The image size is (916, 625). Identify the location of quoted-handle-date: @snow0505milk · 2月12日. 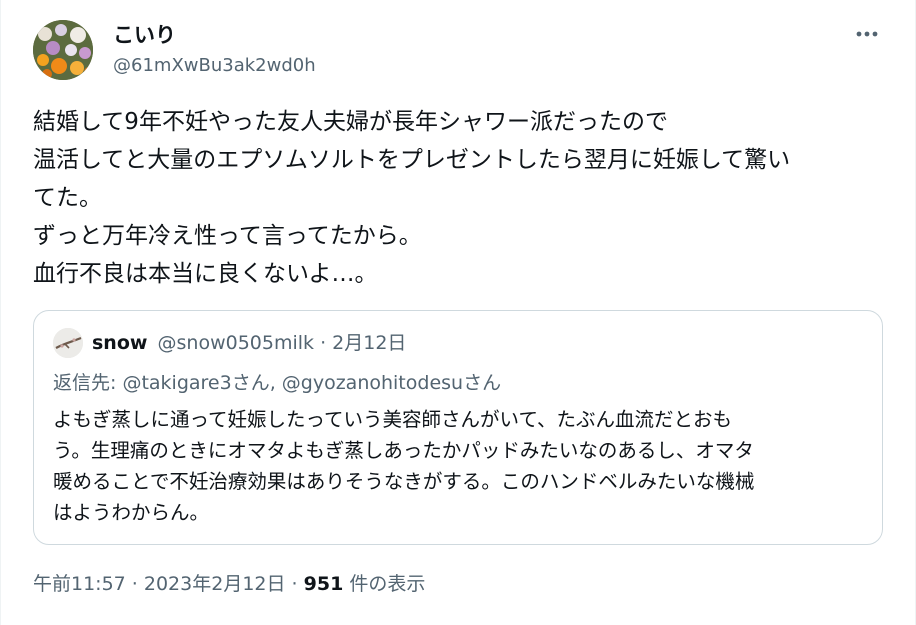
(282, 343).